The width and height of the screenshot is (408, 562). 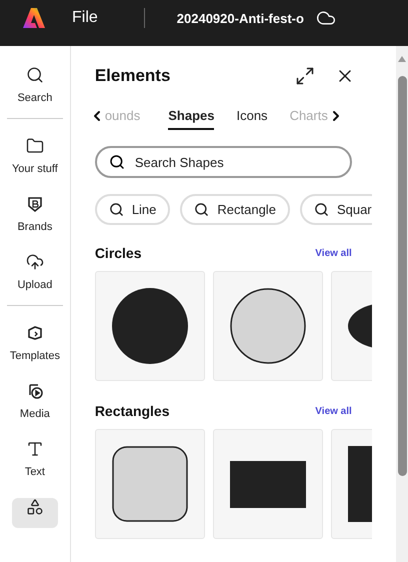 What do you see at coordinates (34, 18) in the screenshot?
I see `app-logo` at bounding box center [34, 18].